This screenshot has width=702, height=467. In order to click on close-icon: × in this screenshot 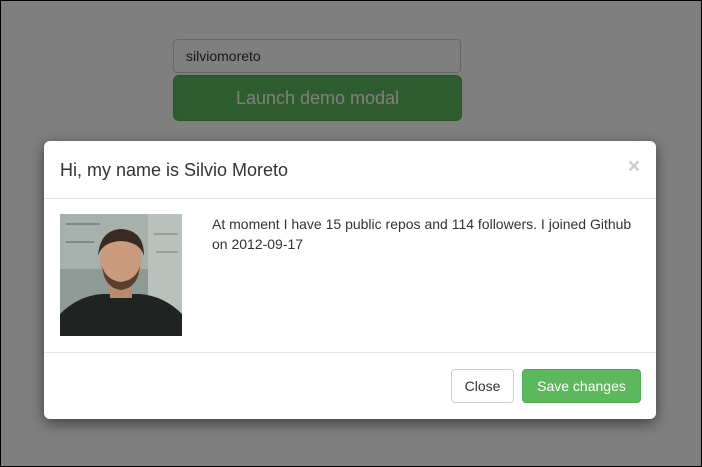, I will do `click(634, 166)`.